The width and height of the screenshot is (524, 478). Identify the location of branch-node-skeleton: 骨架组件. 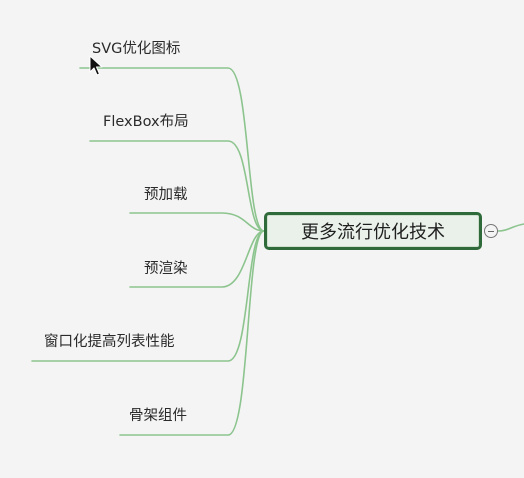
(158, 416).